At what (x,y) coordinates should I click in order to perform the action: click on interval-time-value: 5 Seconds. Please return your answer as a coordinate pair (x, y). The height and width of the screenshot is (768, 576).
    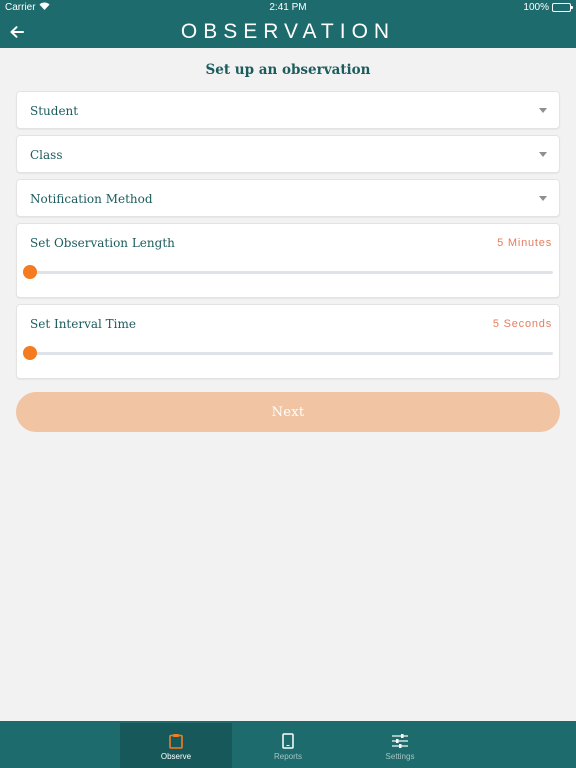
    Looking at the image, I should click on (522, 324).